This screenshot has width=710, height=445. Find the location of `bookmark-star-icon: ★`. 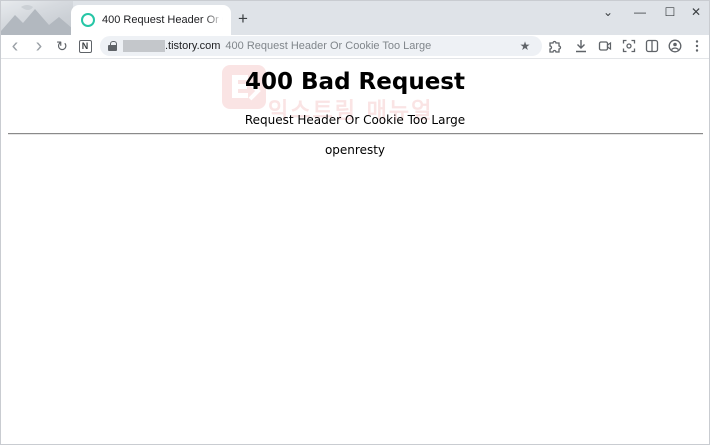

bookmark-star-icon: ★ is located at coordinates (525, 46).